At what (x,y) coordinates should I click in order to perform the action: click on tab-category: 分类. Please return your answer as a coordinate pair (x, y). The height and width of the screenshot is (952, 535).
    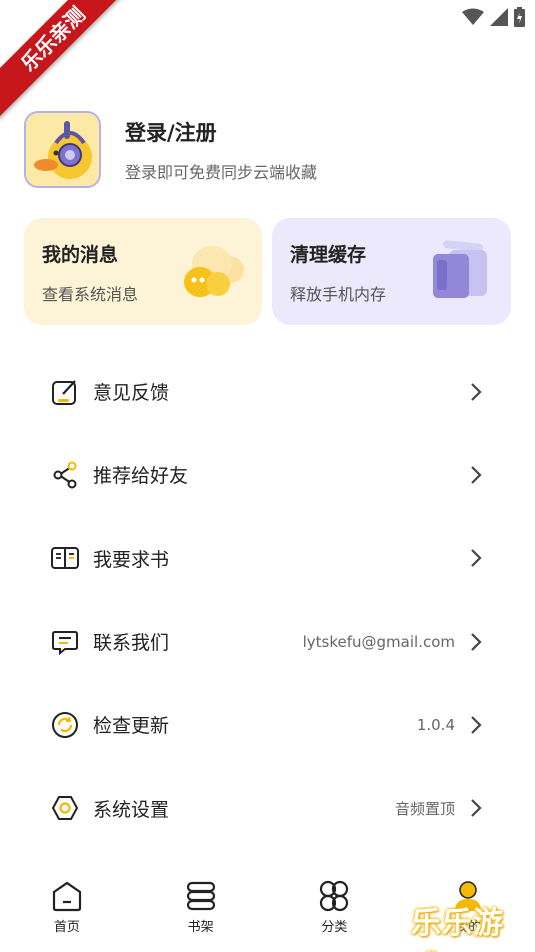
    Looking at the image, I should click on (335, 910).